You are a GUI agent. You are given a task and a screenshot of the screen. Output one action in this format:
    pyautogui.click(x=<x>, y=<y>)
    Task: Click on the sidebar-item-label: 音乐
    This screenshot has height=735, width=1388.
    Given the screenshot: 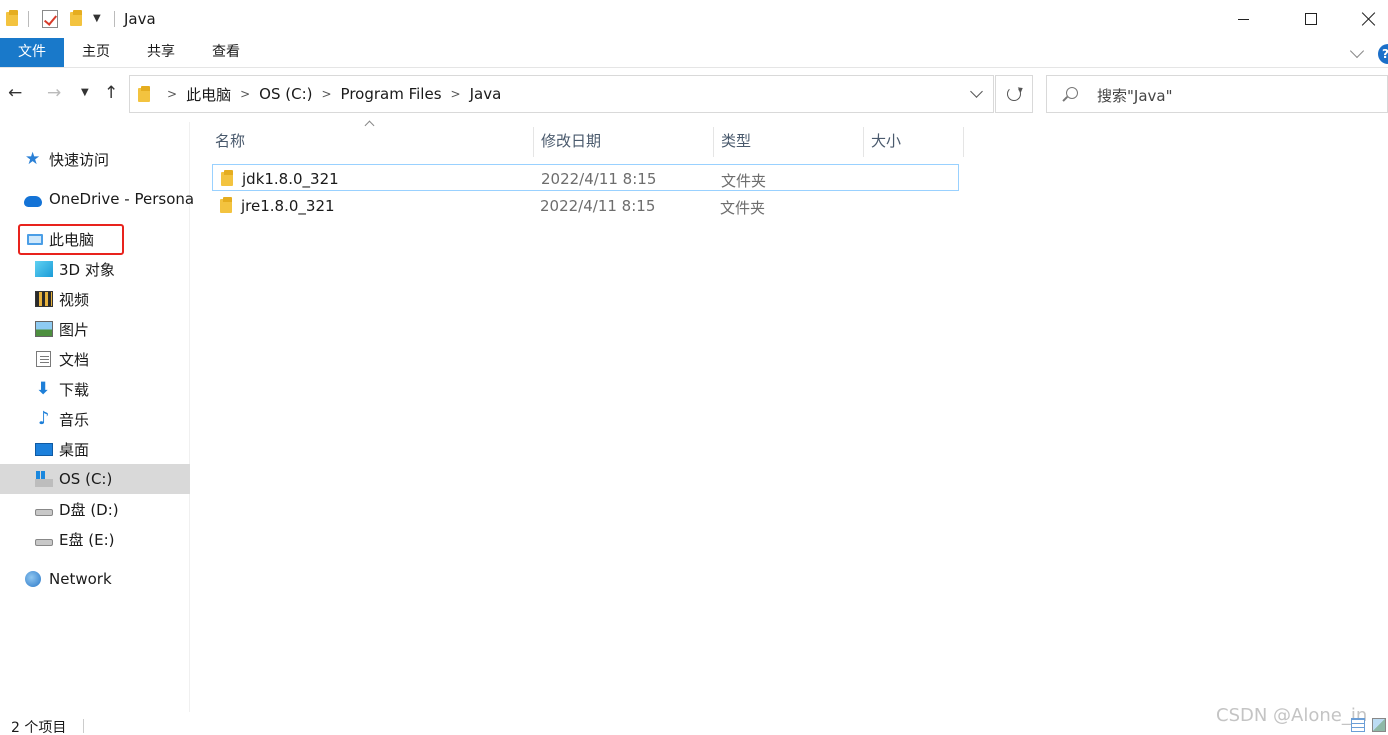 What is the action you would take?
    pyautogui.click(x=74, y=419)
    